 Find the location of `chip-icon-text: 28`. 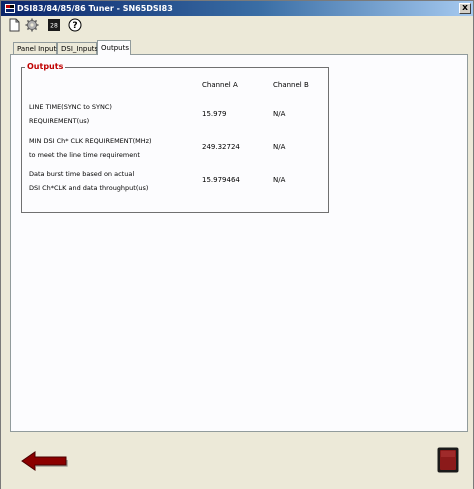

chip-icon-text: 28 is located at coordinates (54, 26).